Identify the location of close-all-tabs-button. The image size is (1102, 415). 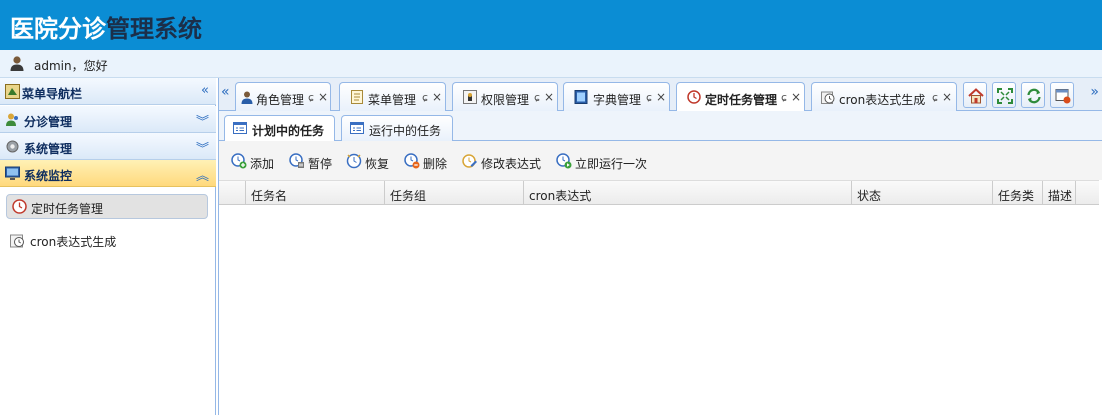
(1062, 95).